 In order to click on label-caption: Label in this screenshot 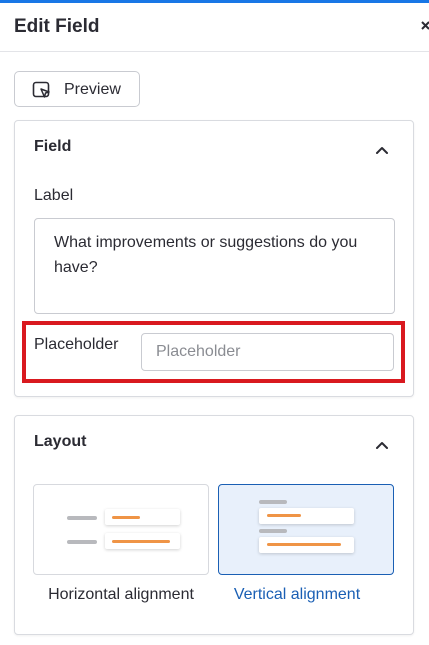, I will do `click(54, 195)`.